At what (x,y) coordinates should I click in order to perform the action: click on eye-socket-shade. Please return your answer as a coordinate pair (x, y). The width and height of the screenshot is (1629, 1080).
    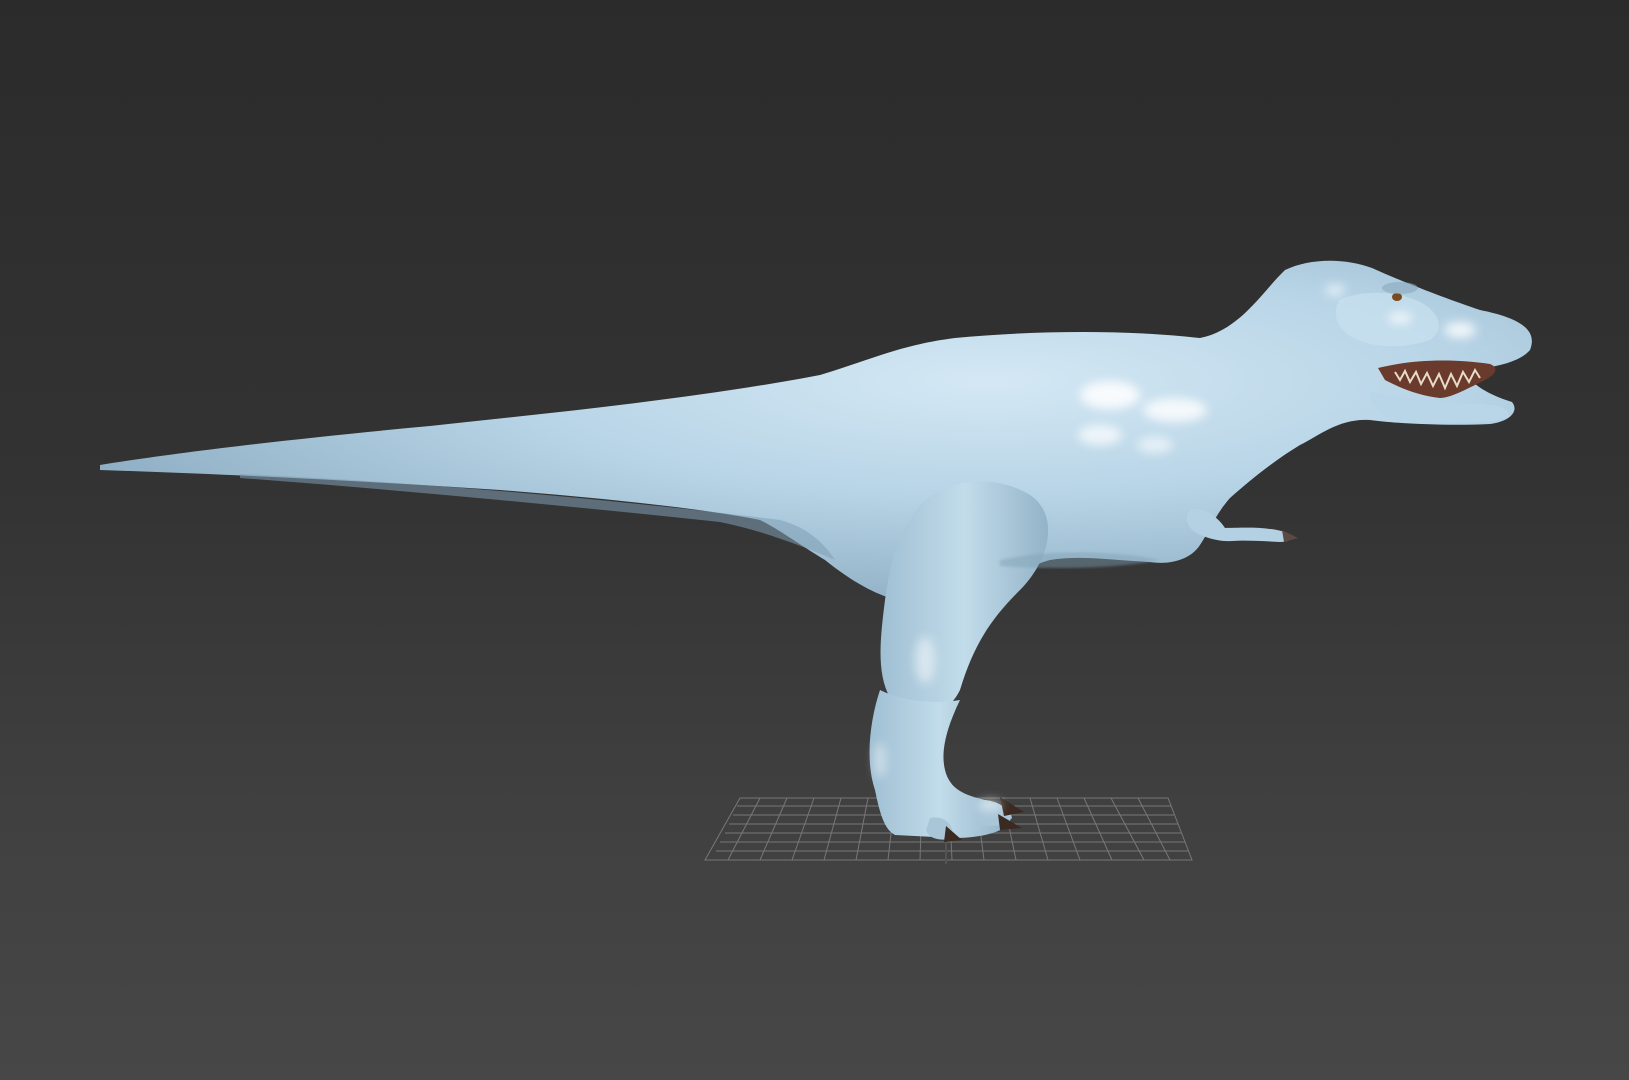
    Looking at the image, I should click on (1400, 288).